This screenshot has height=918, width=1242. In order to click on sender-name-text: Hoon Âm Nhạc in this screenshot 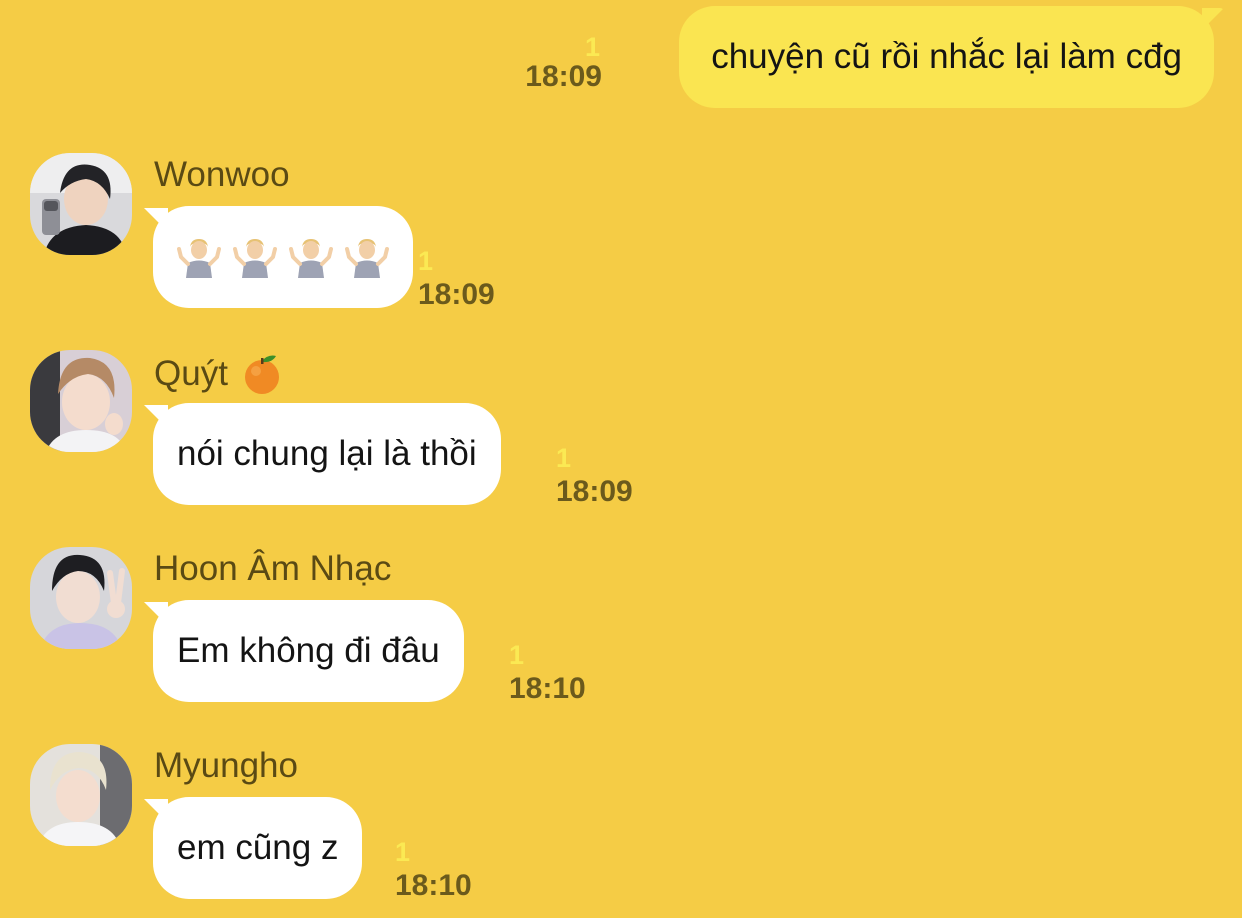, I will do `click(273, 568)`.